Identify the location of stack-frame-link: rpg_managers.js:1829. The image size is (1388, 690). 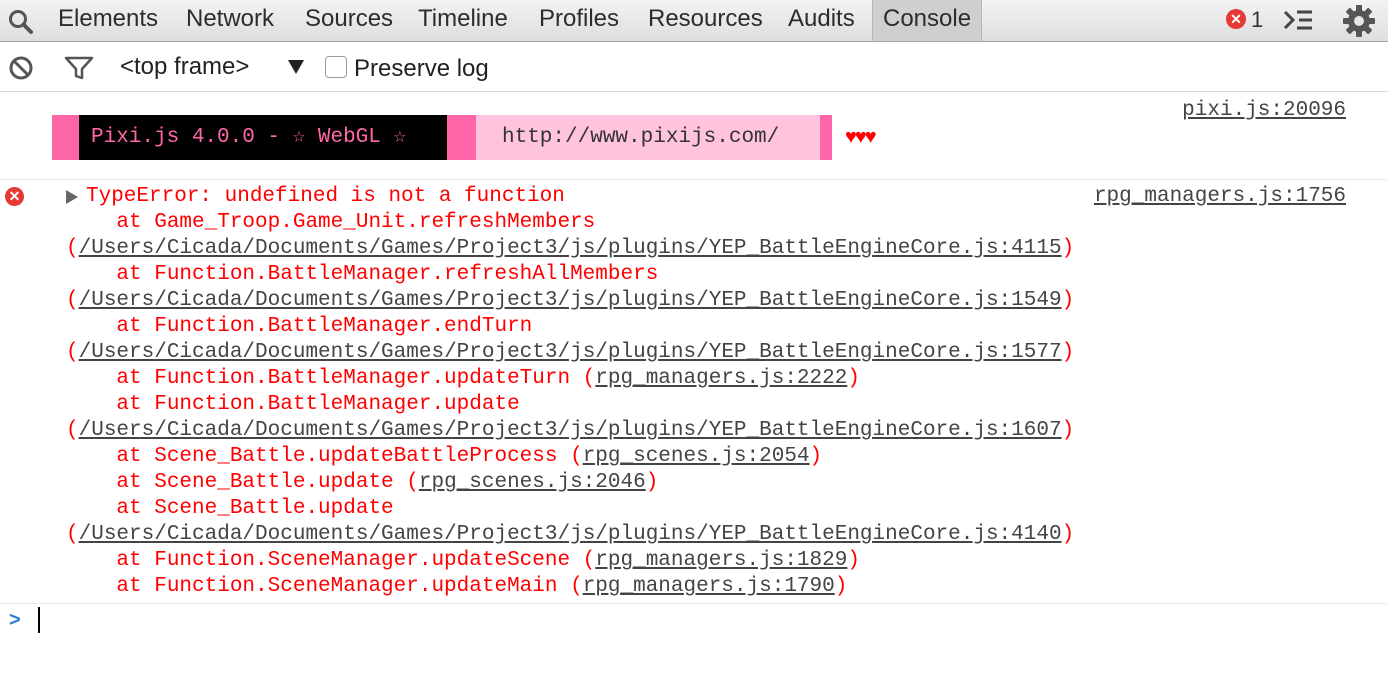
(721, 560).